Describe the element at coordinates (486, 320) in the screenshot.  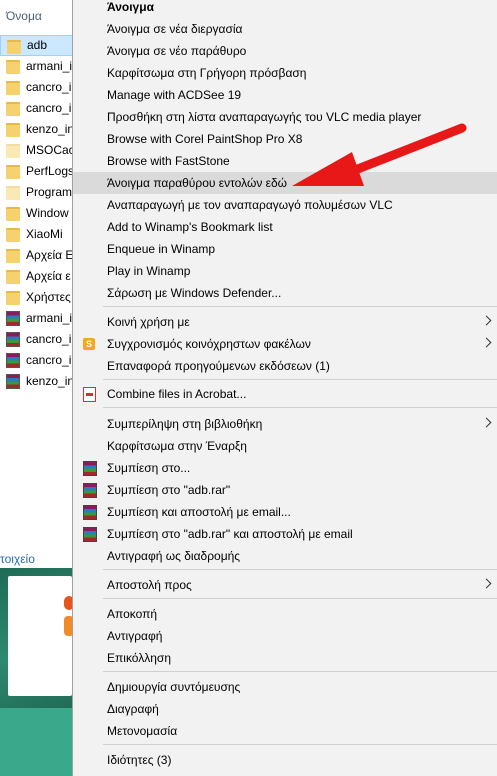
I see `chevron-right-icon` at that location.